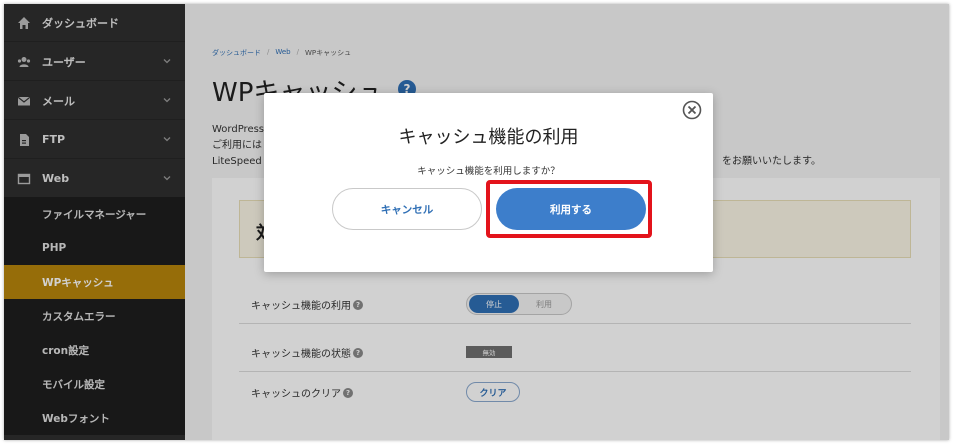 The height and width of the screenshot is (445, 954). Describe the element at coordinates (407, 209) in the screenshot. I see `cancel-button: キャンセル` at that location.